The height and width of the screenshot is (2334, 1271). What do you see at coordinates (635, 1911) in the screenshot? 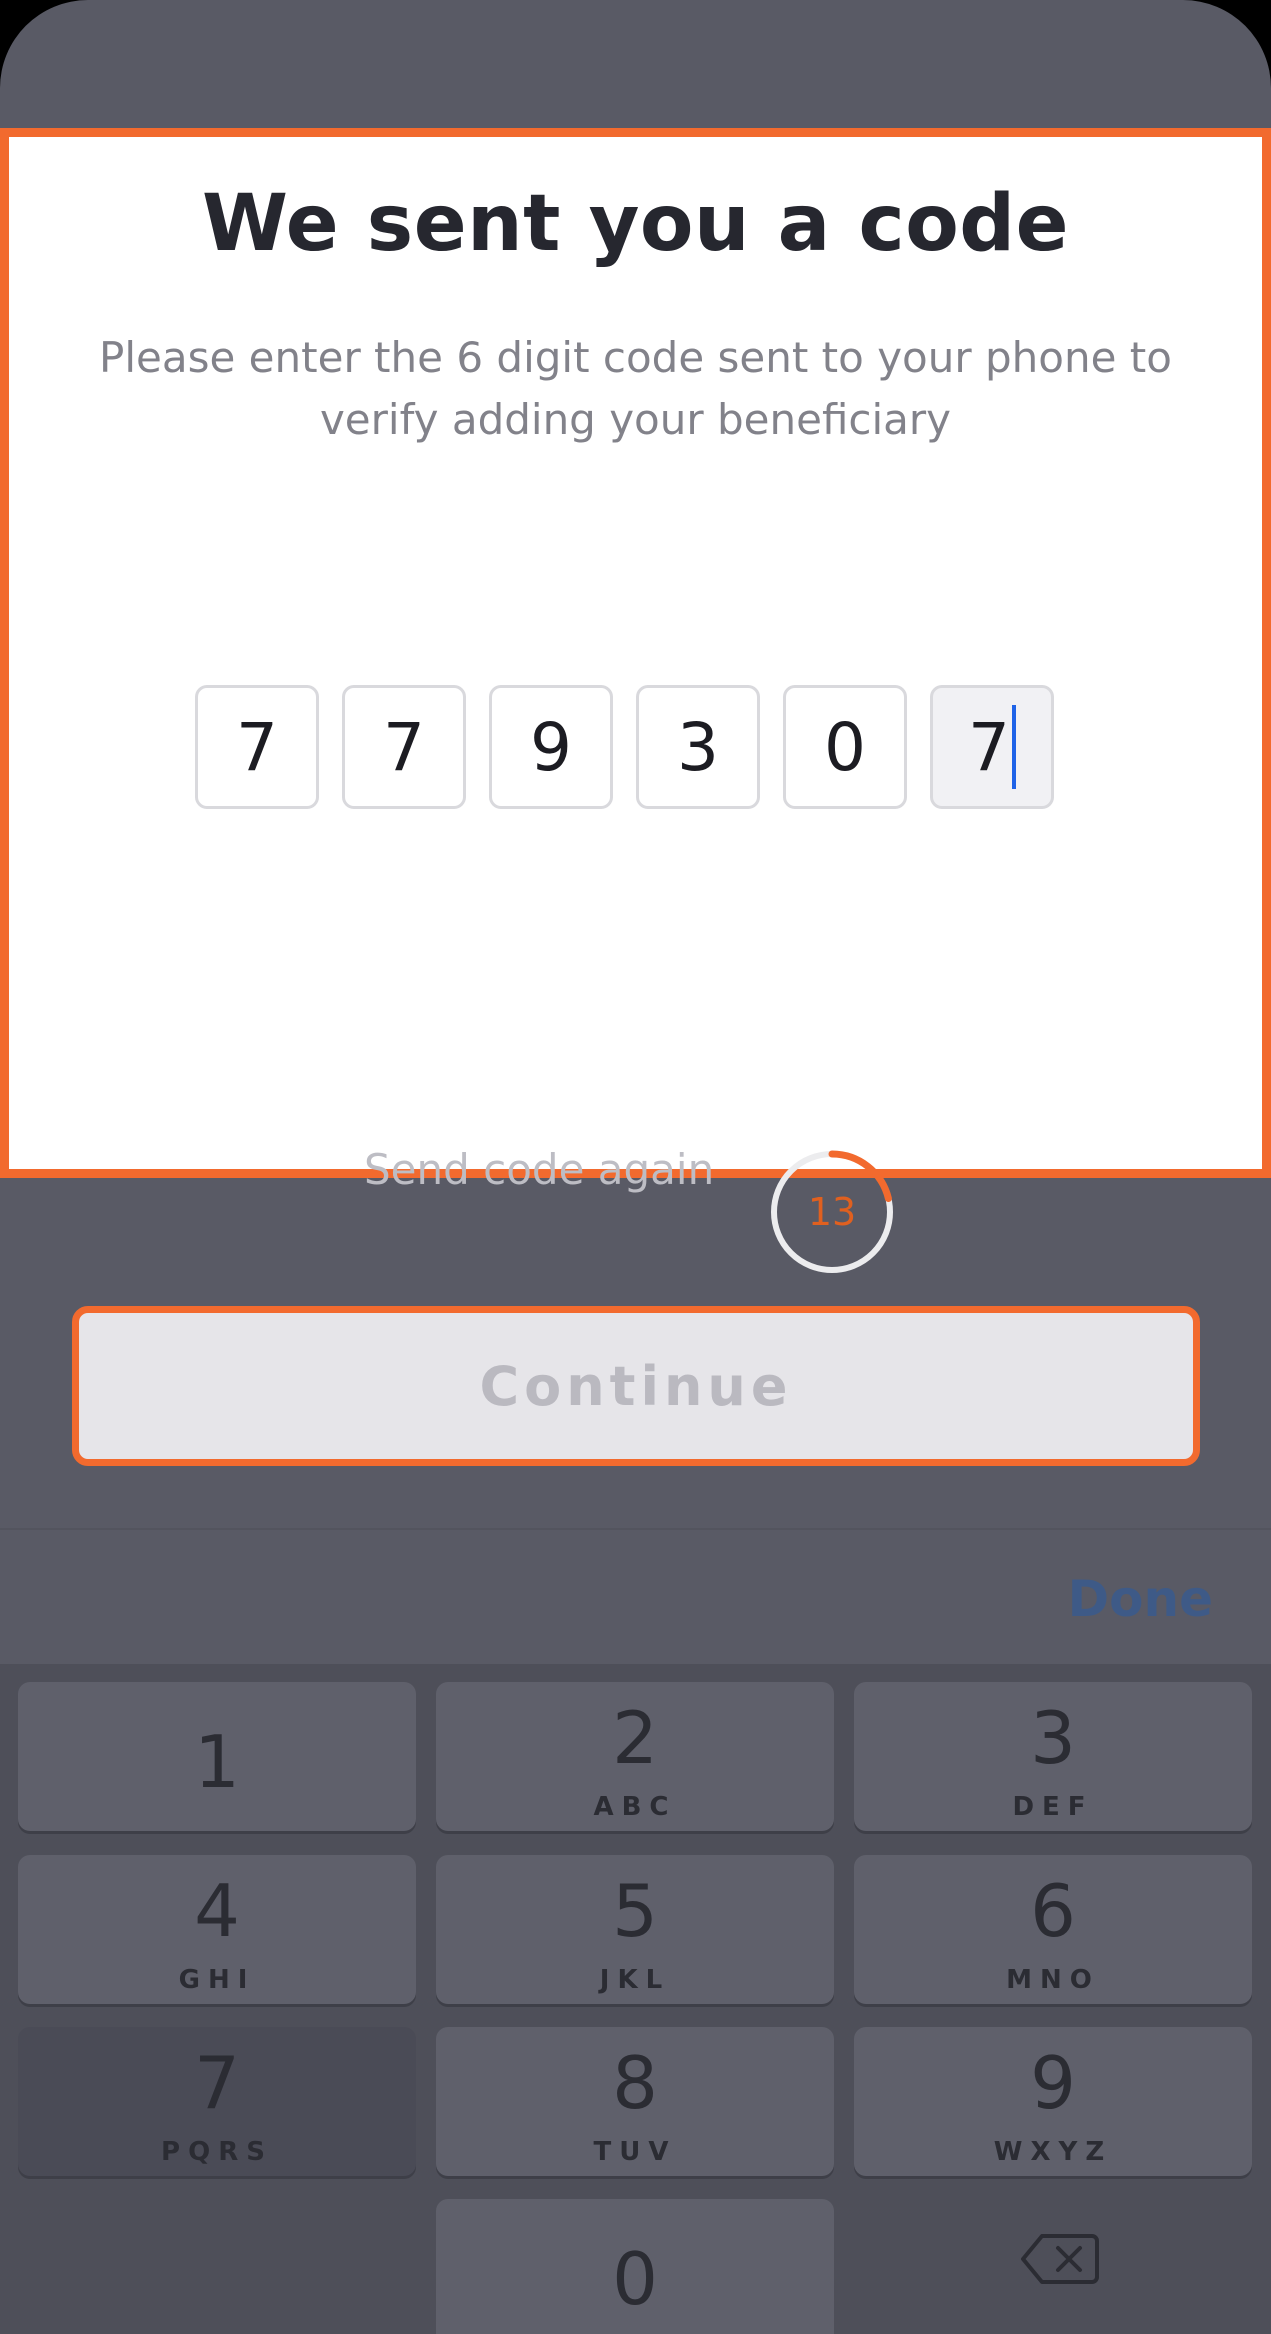
I see `key-digit: 5` at bounding box center [635, 1911].